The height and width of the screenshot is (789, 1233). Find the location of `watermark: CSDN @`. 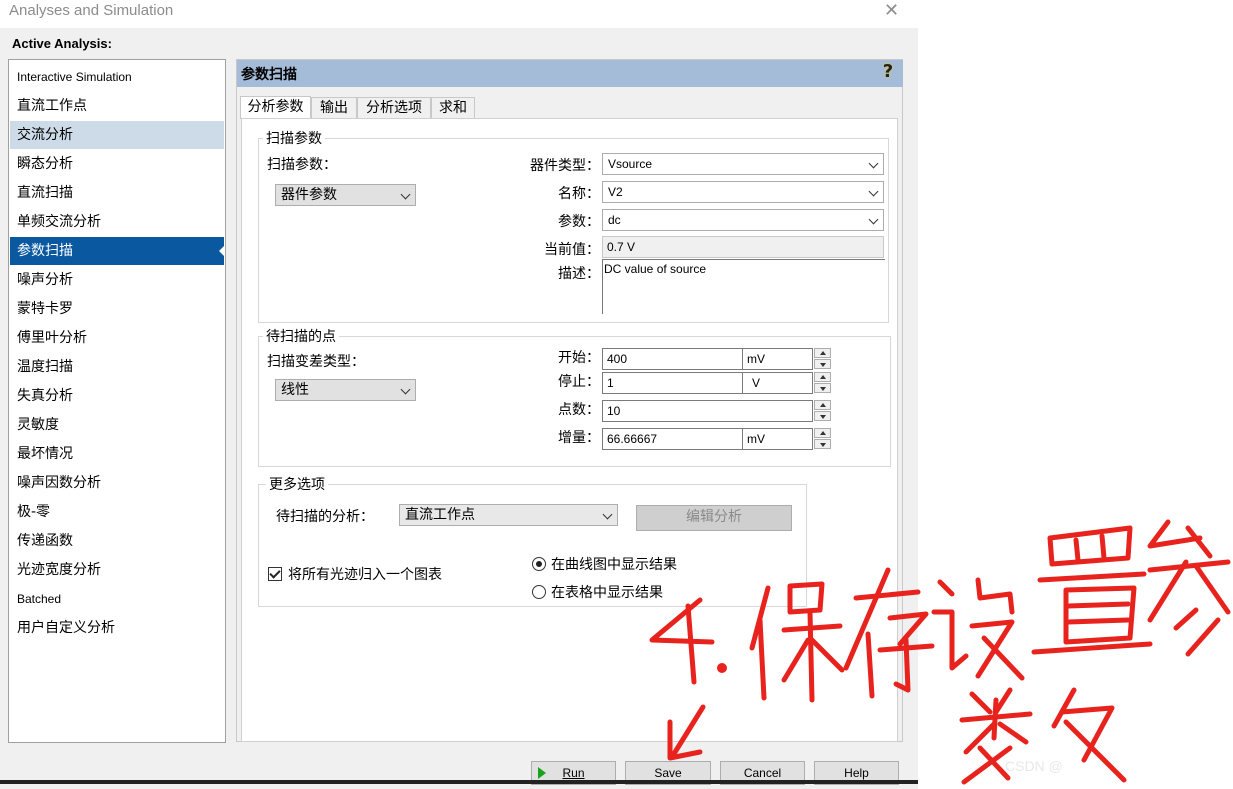

watermark: CSDN @ is located at coordinates (1034, 766).